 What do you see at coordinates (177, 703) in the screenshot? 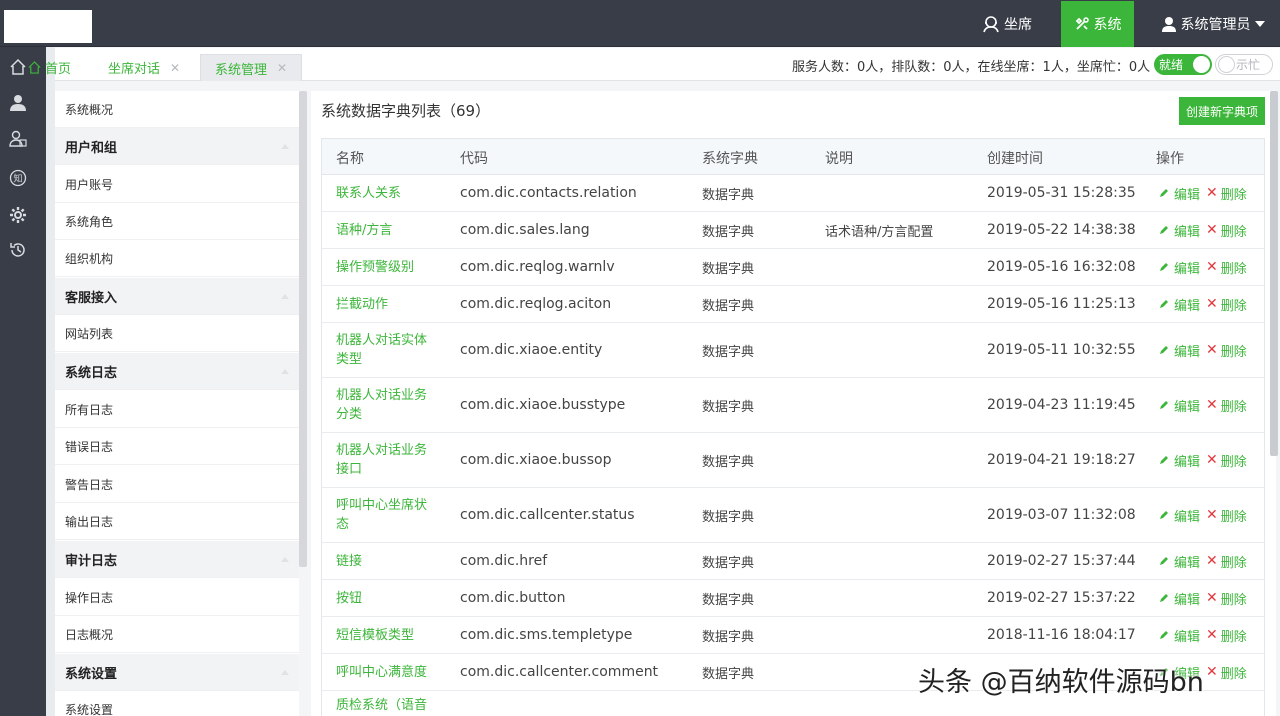
I see `side-menu-item: 系统设置` at bounding box center [177, 703].